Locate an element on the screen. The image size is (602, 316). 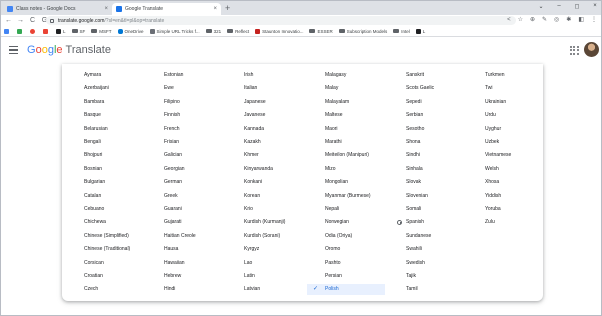
language-option: Irish is located at coordinates (248, 75).